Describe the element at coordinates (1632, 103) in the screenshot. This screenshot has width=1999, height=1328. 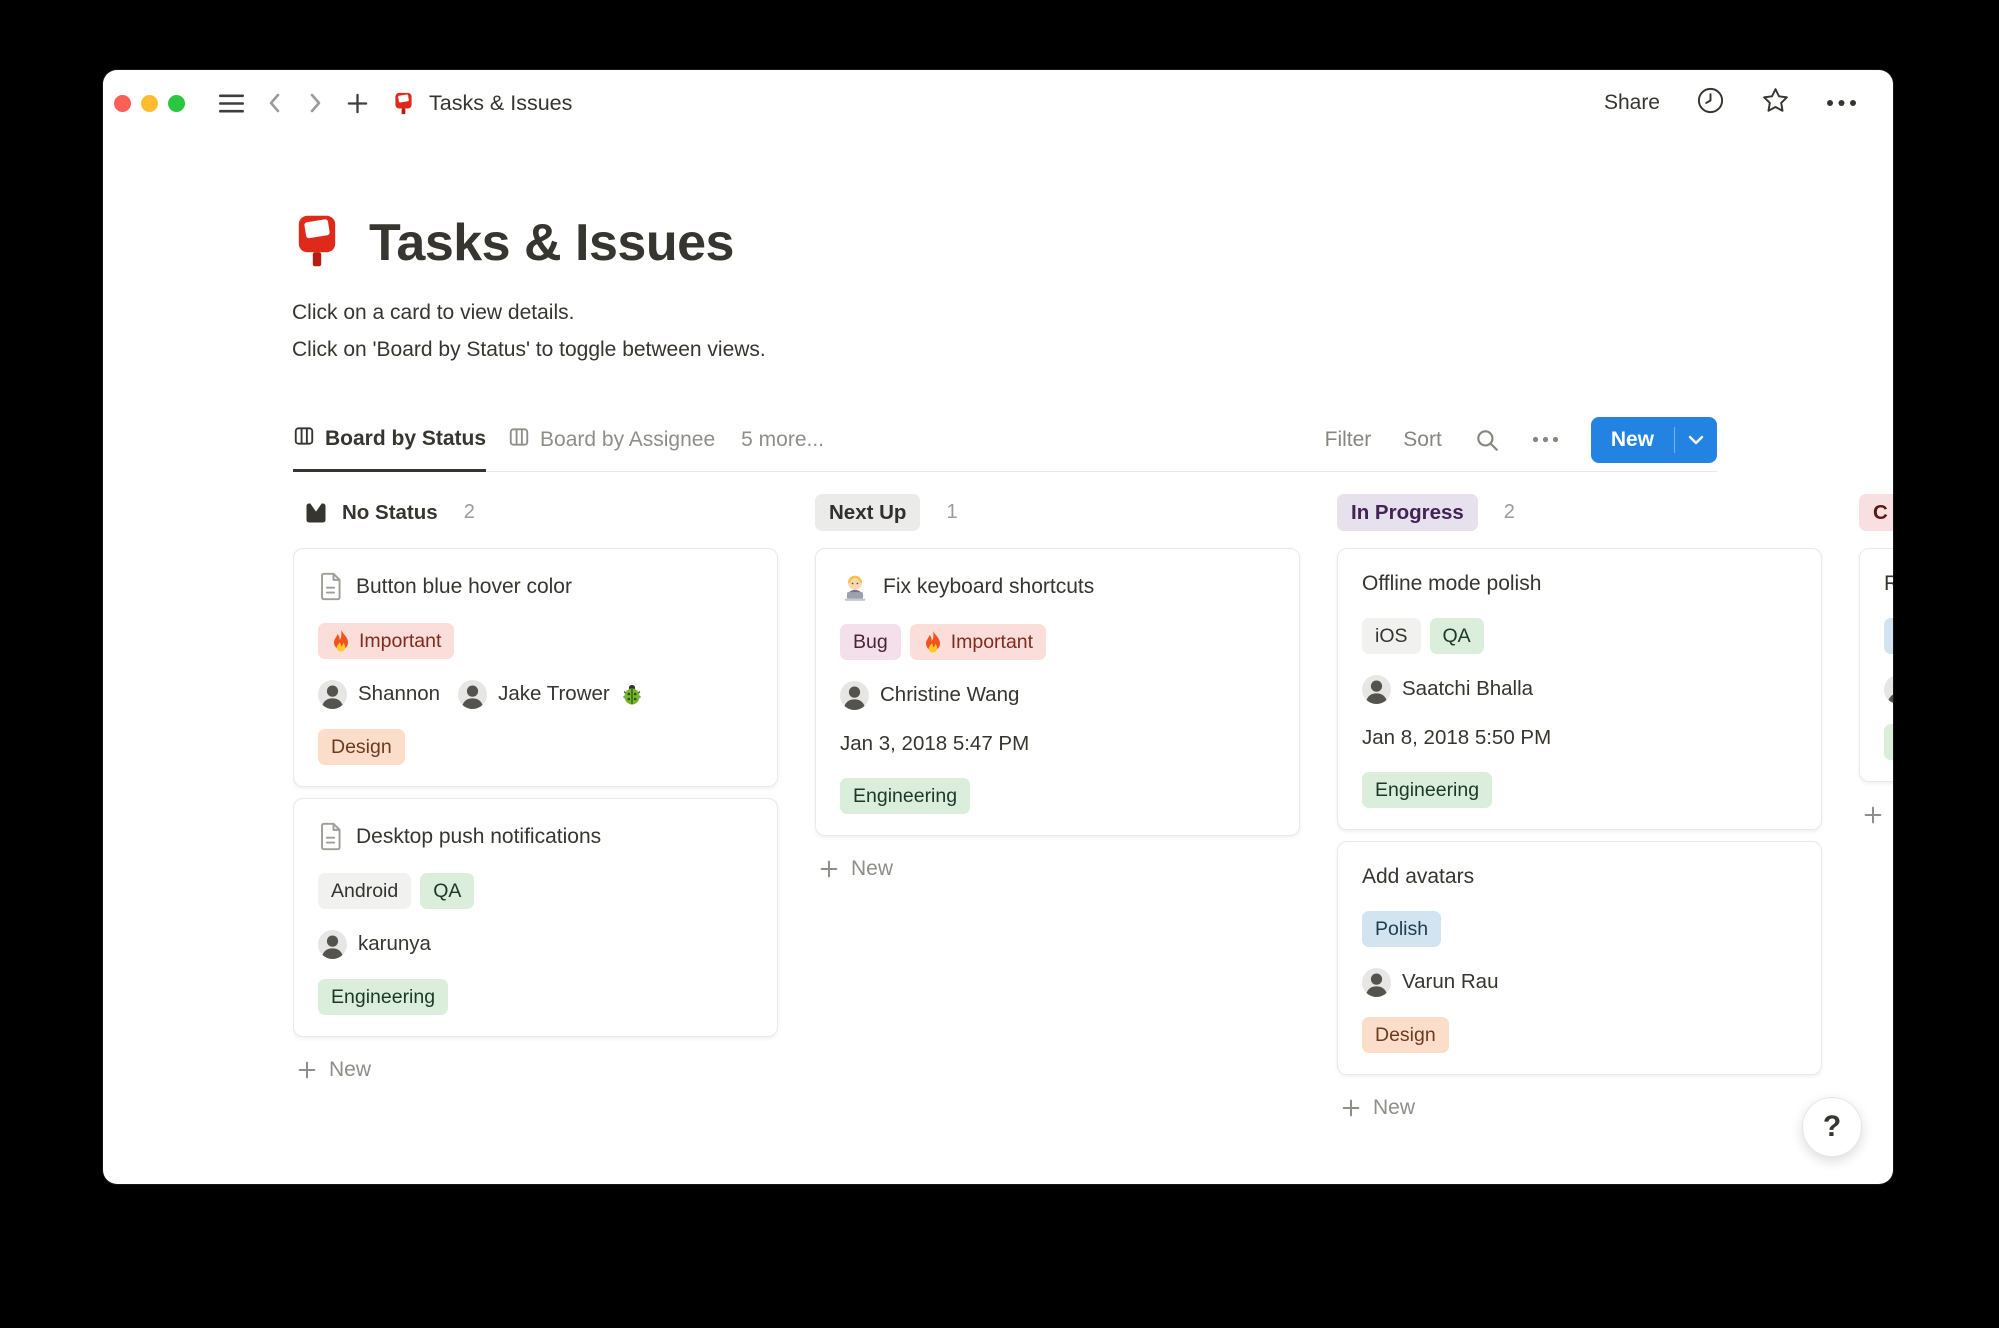
I see `share-button: Share` at that location.